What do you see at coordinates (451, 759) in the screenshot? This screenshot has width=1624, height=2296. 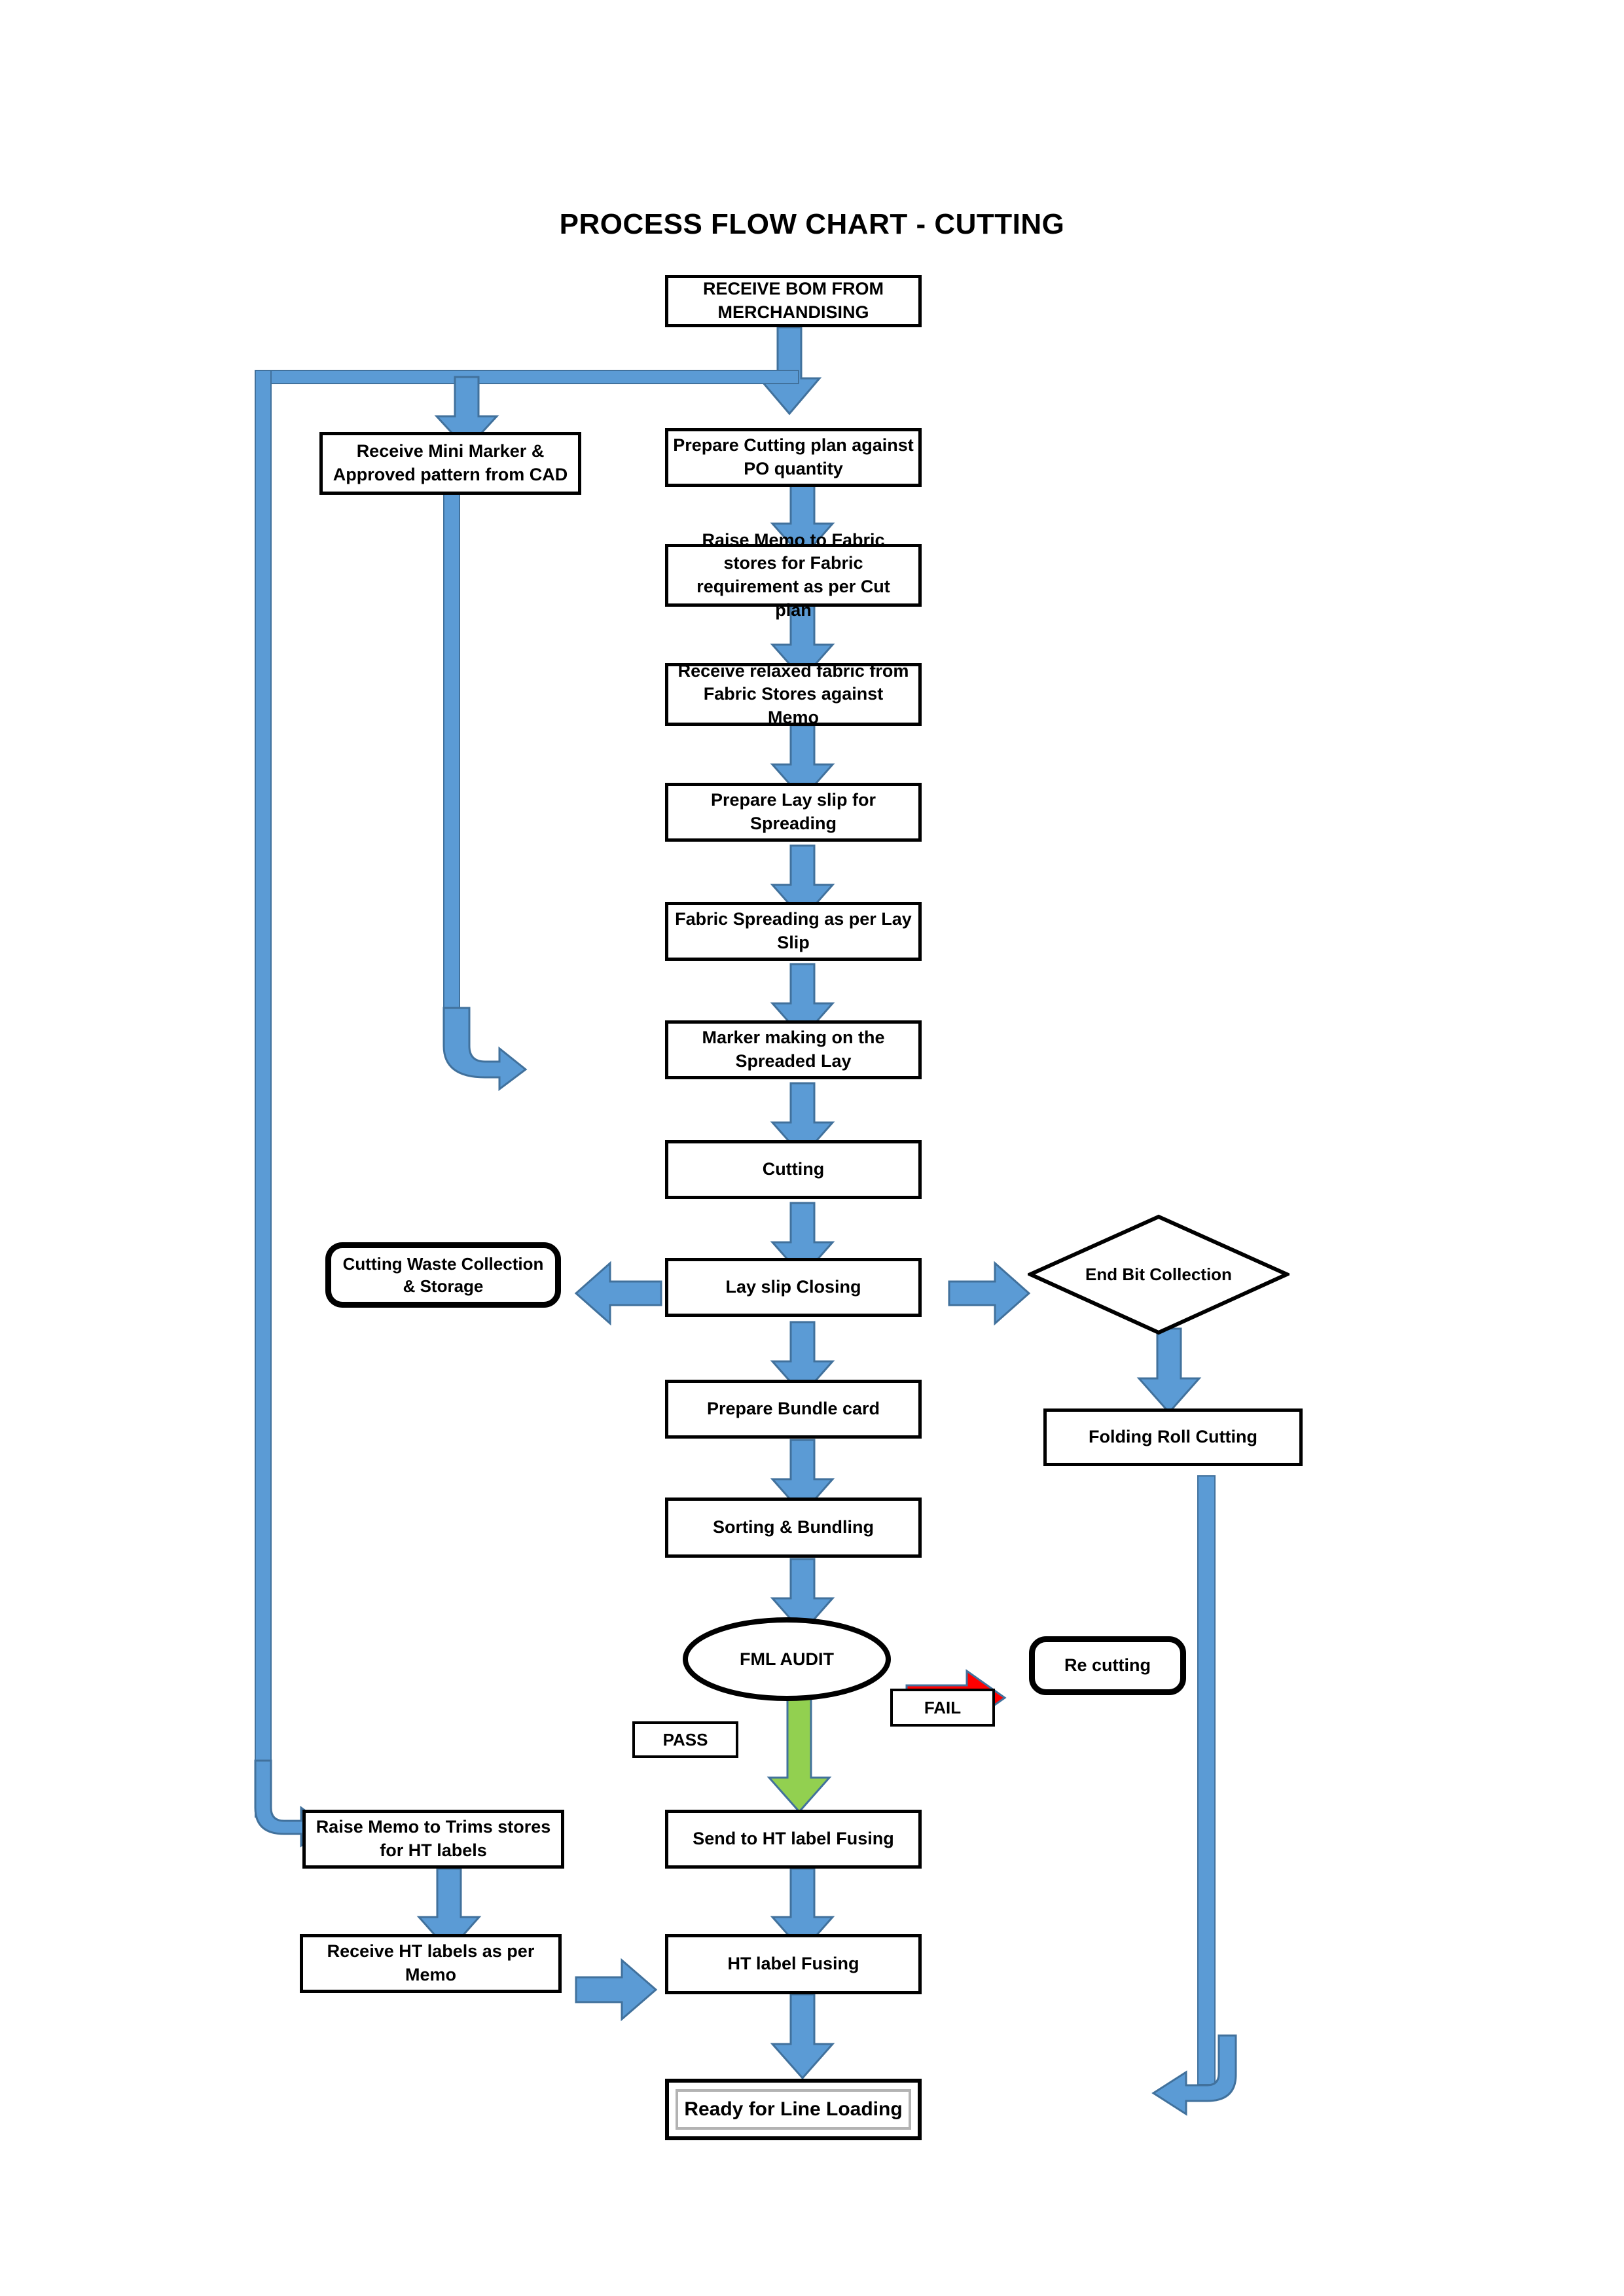 I see `connector-mini-marker-down` at bounding box center [451, 759].